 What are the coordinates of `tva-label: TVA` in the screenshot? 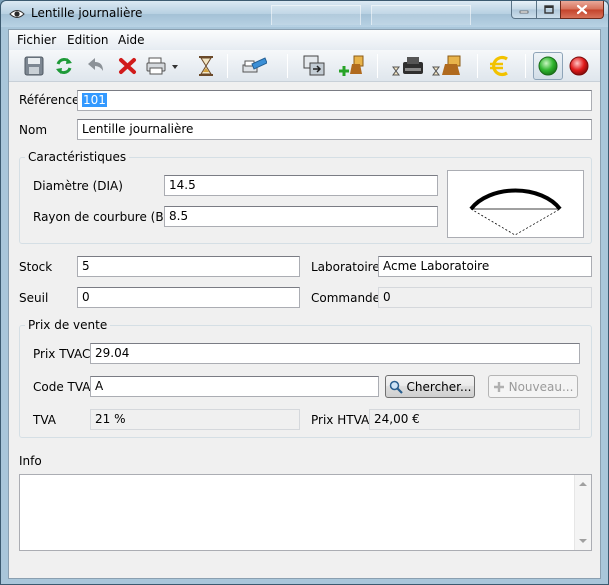 It's located at (44, 420).